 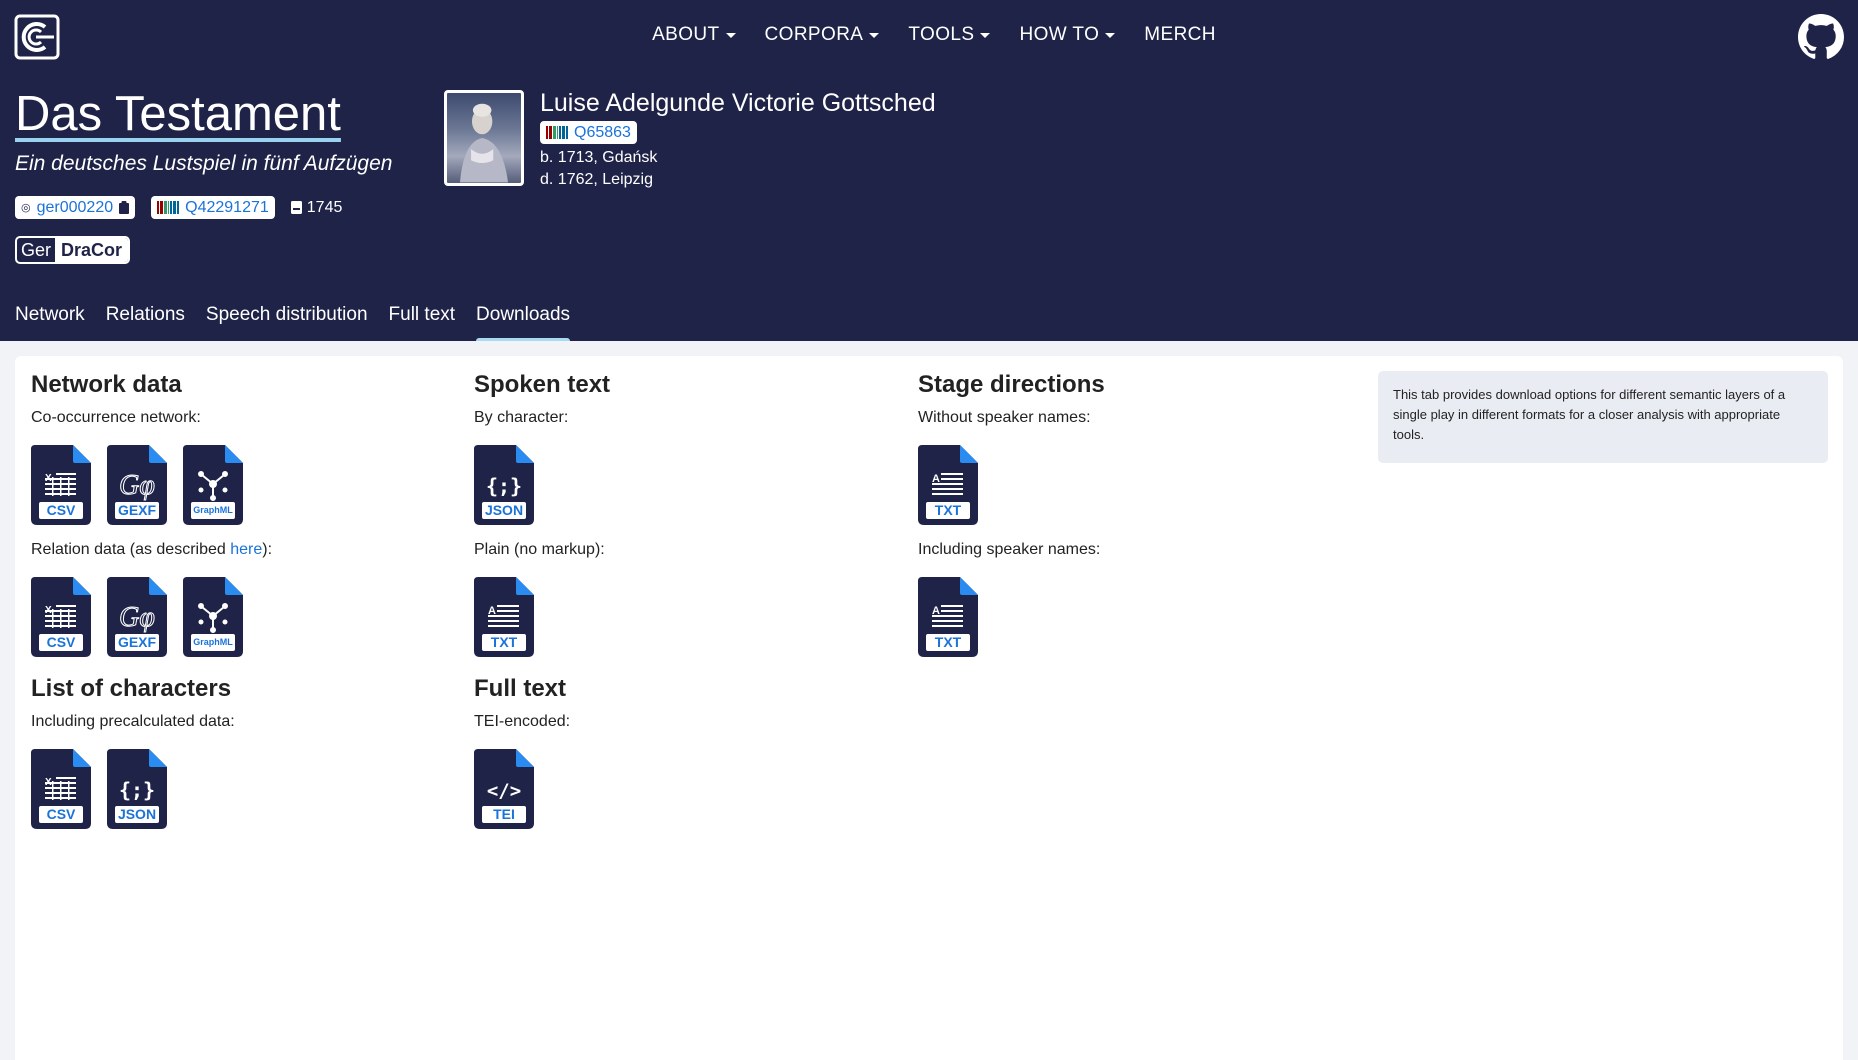 I want to click on corpus-badge: Ger DraCor, so click(x=73, y=250).